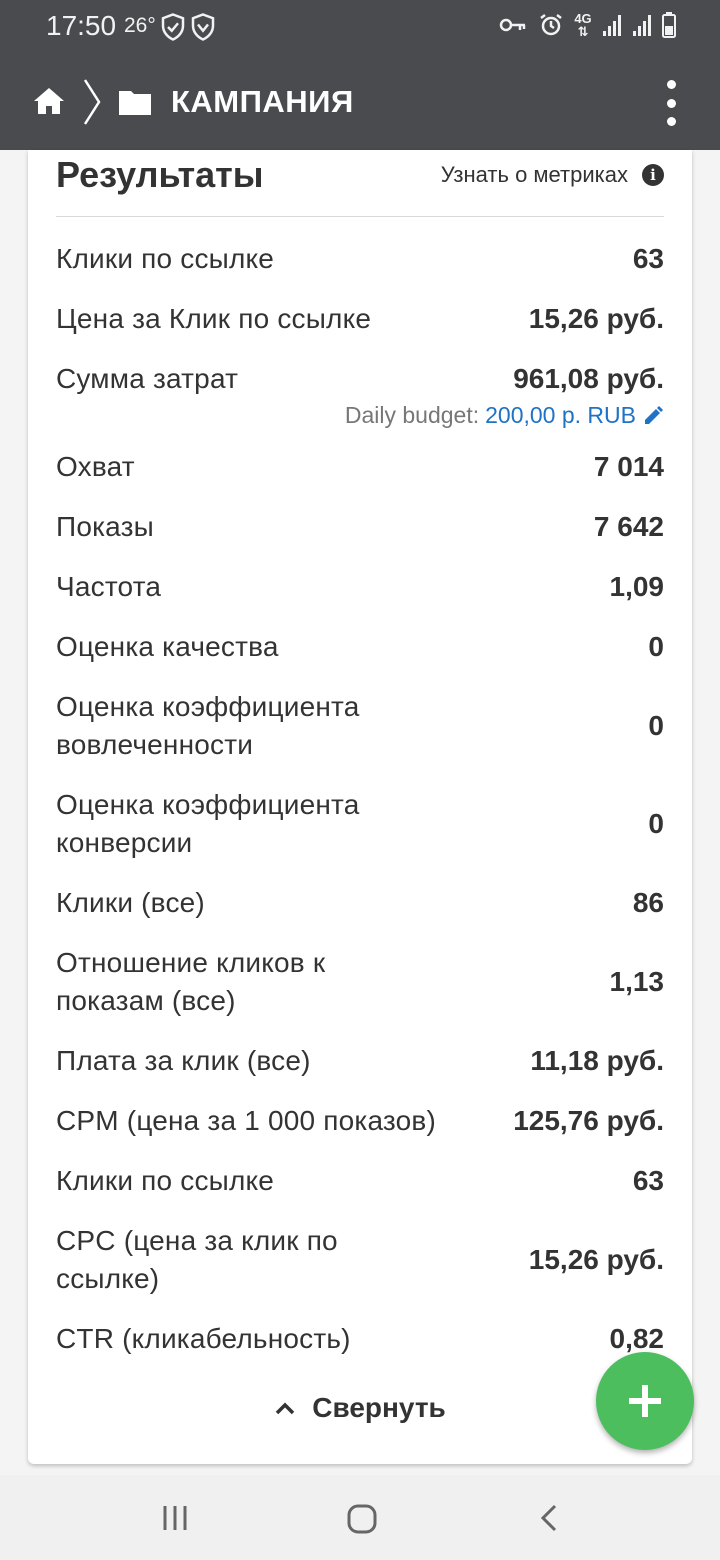 The image size is (720, 1560). What do you see at coordinates (648, 902) in the screenshot?
I see `metric-value: 86` at bounding box center [648, 902].